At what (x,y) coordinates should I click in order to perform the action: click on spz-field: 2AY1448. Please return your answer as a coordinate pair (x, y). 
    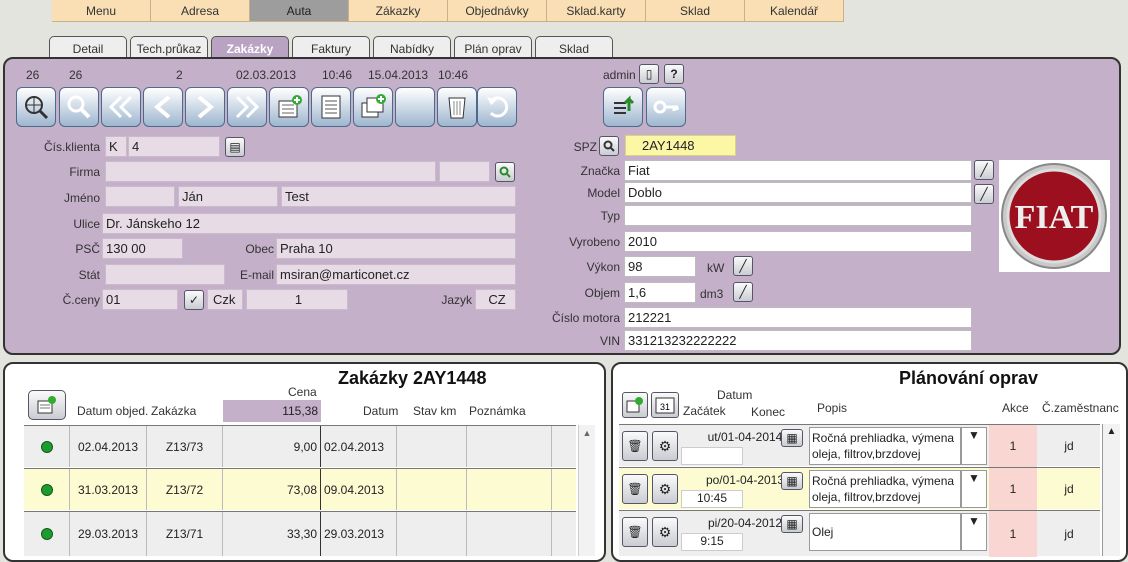
    Looking at the image, I should click on (680, 145).